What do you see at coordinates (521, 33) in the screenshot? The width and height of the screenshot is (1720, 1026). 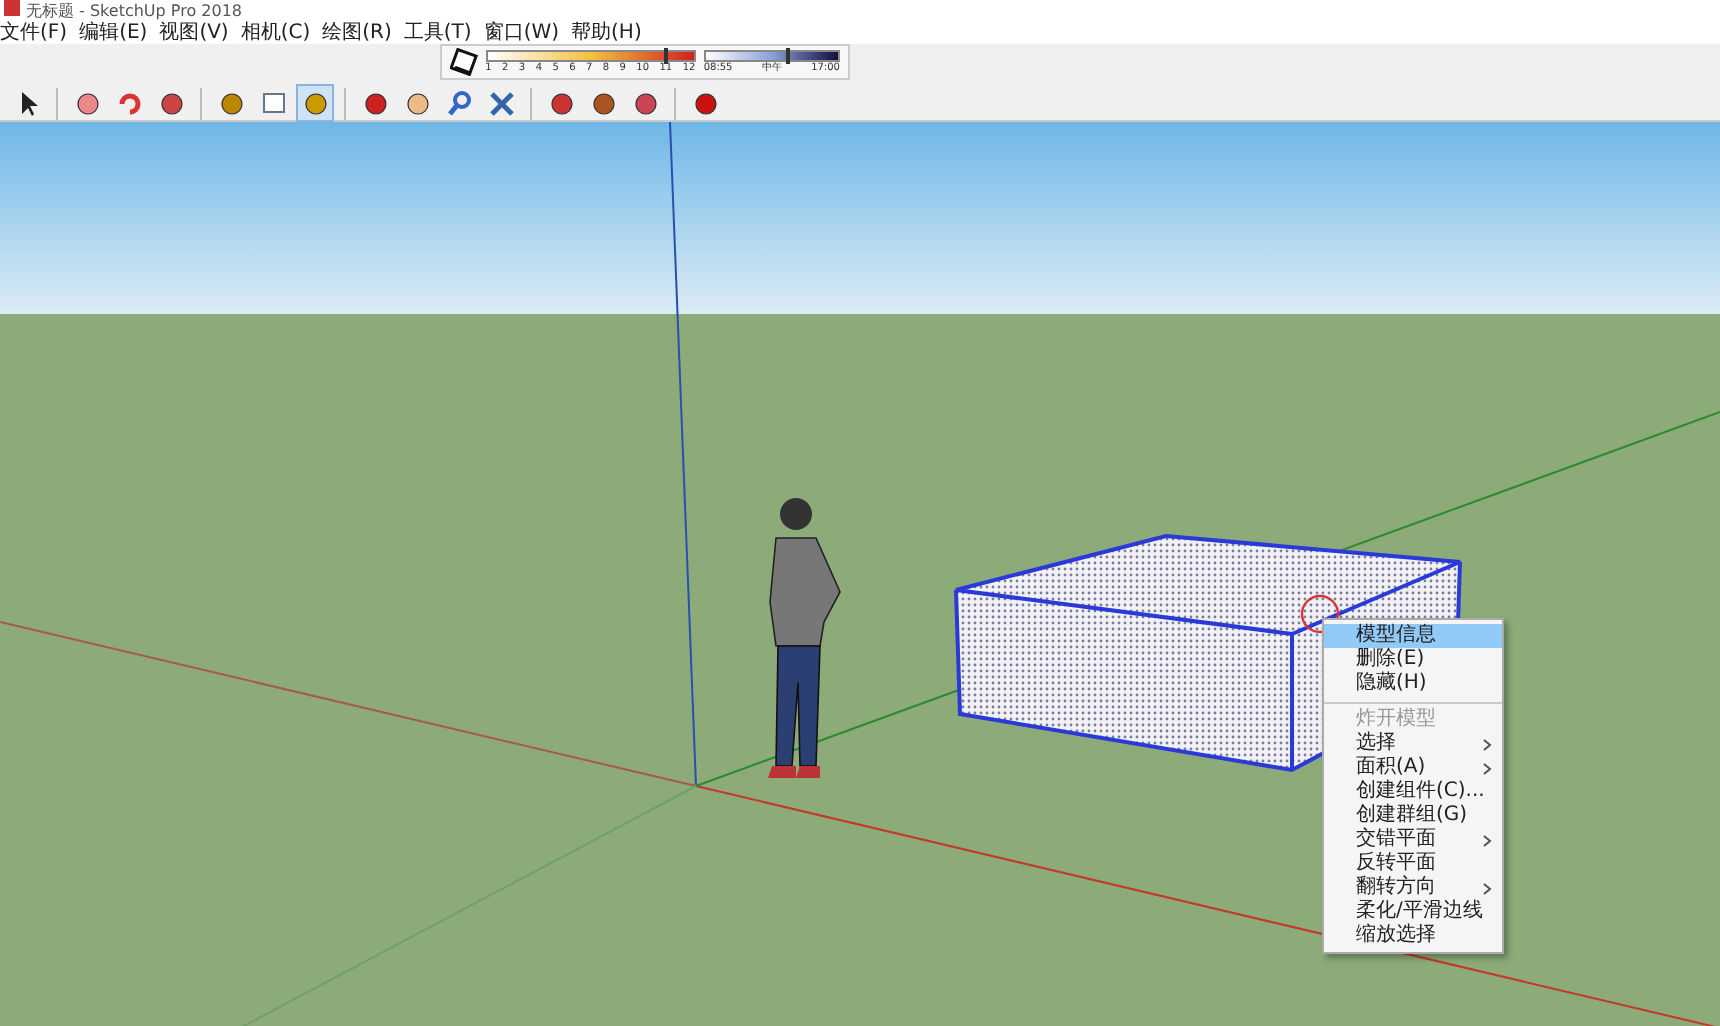 I see `menu-item: 窗口(W)` at bounding box center [521, 33].